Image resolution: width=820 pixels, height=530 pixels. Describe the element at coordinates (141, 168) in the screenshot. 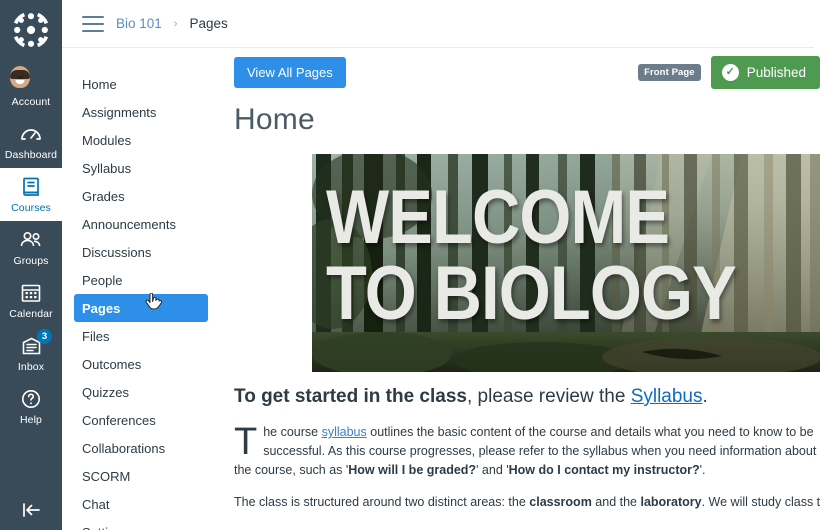

I see `course-nav-item-syllabus: Syllabus` at that location.